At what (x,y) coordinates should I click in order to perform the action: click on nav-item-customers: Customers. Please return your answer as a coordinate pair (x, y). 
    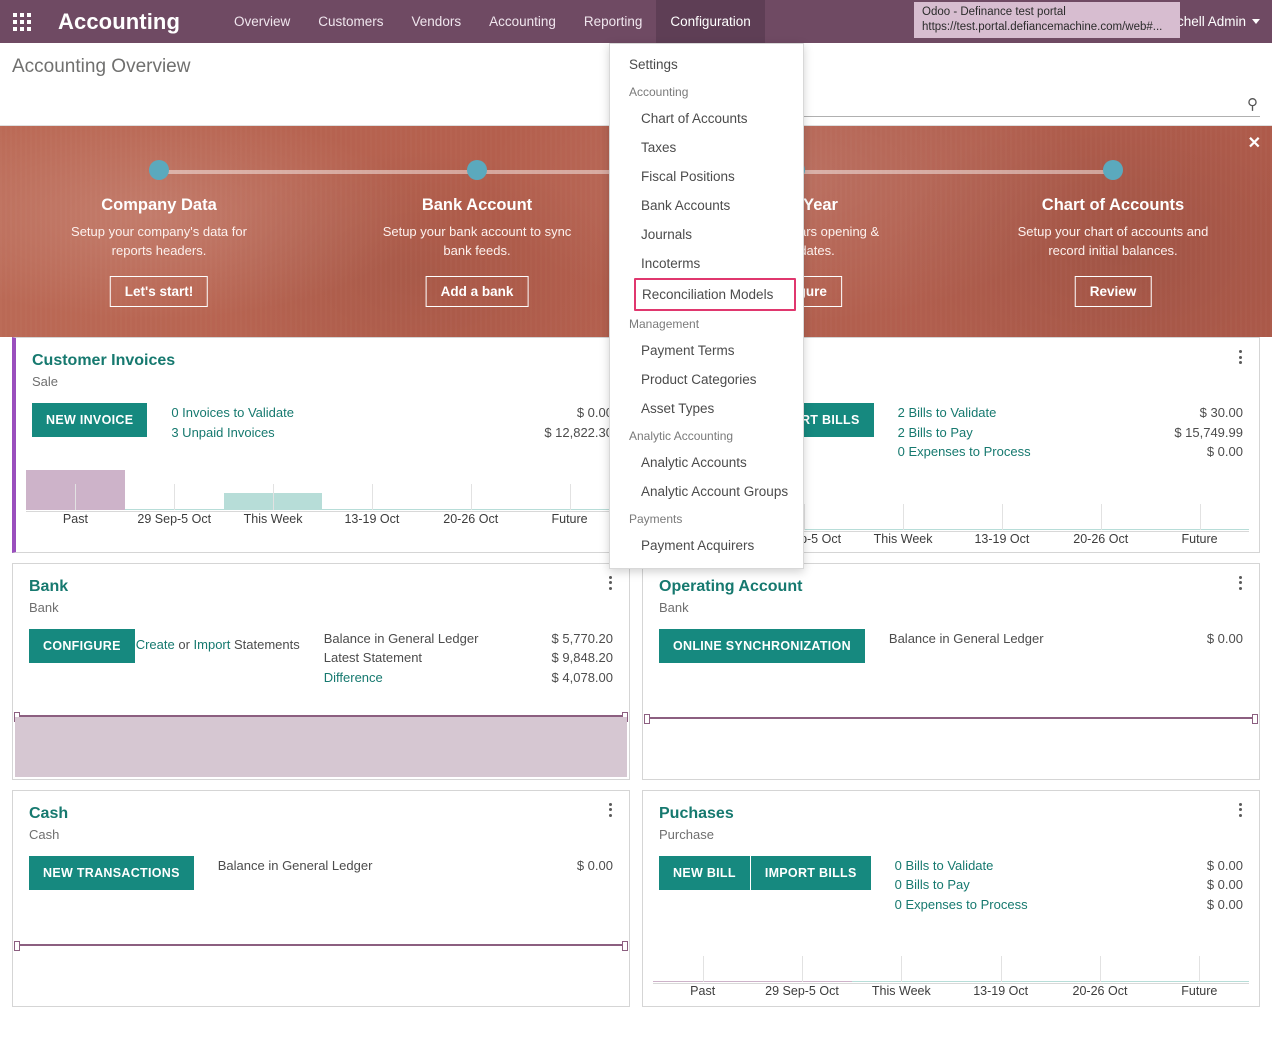
    Looking at the image, I should click on (350, 21).